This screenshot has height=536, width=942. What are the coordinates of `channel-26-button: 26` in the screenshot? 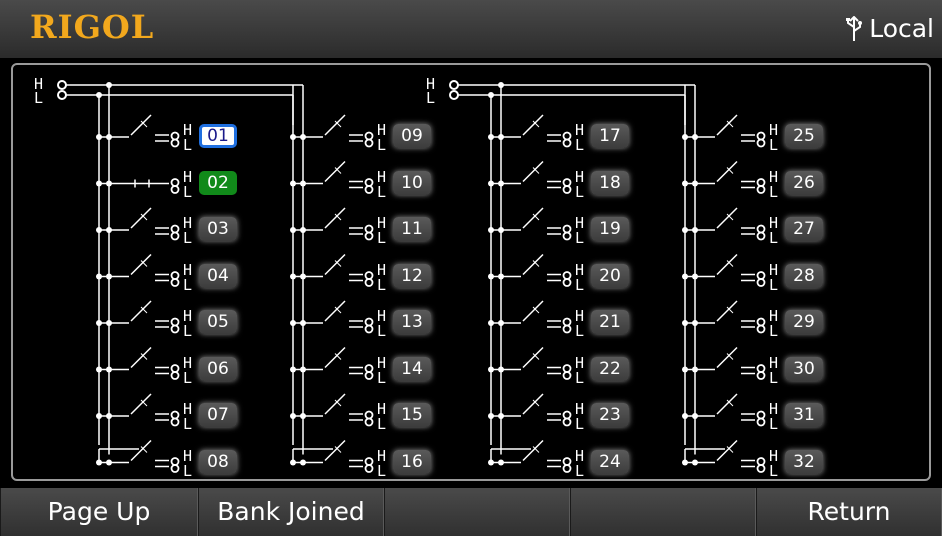 It's located at (804, 182).